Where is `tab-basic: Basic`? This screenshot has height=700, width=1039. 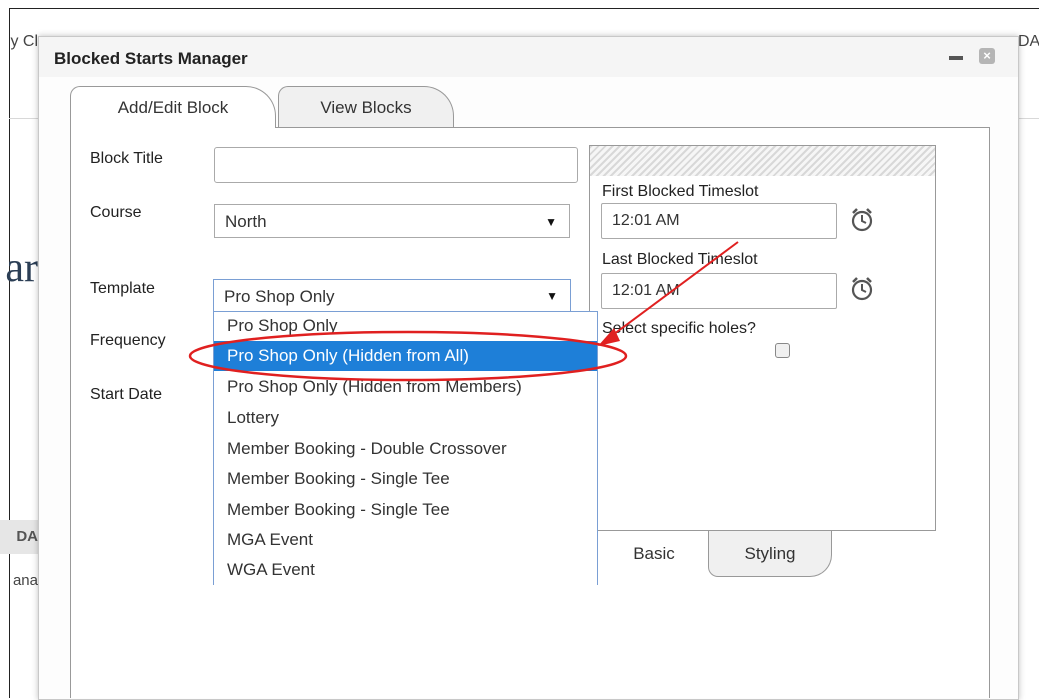 tab-basic: Basic is located at coordinates (654, 554).